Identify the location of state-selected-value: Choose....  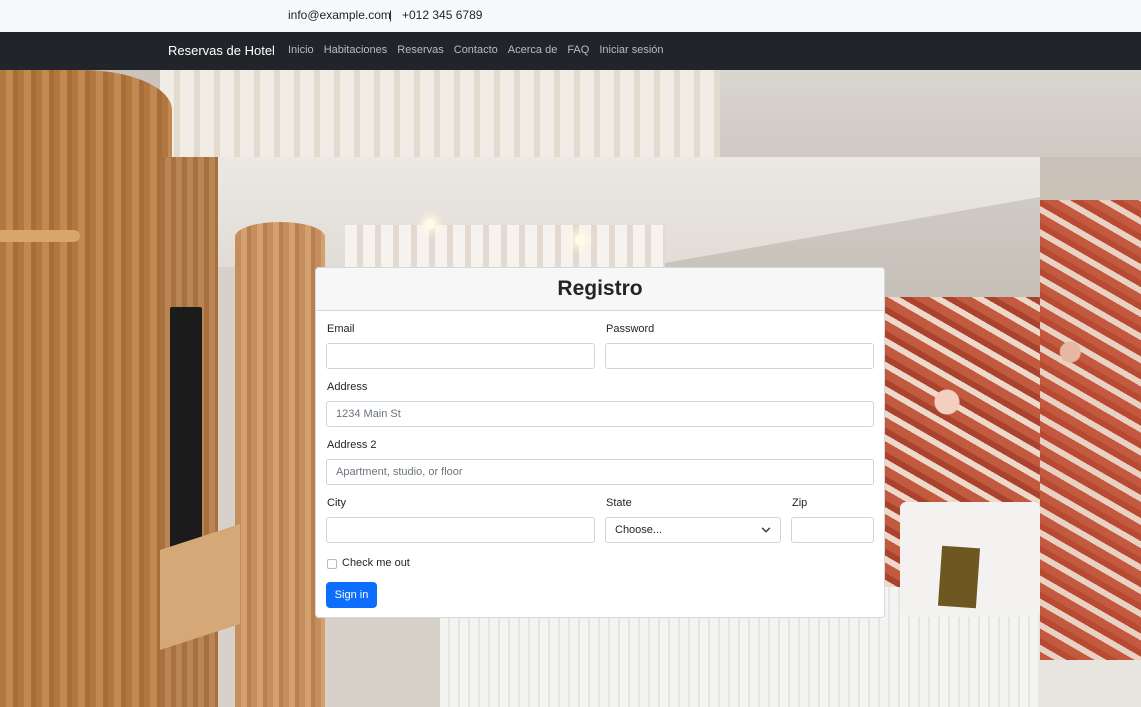
(639, 530).